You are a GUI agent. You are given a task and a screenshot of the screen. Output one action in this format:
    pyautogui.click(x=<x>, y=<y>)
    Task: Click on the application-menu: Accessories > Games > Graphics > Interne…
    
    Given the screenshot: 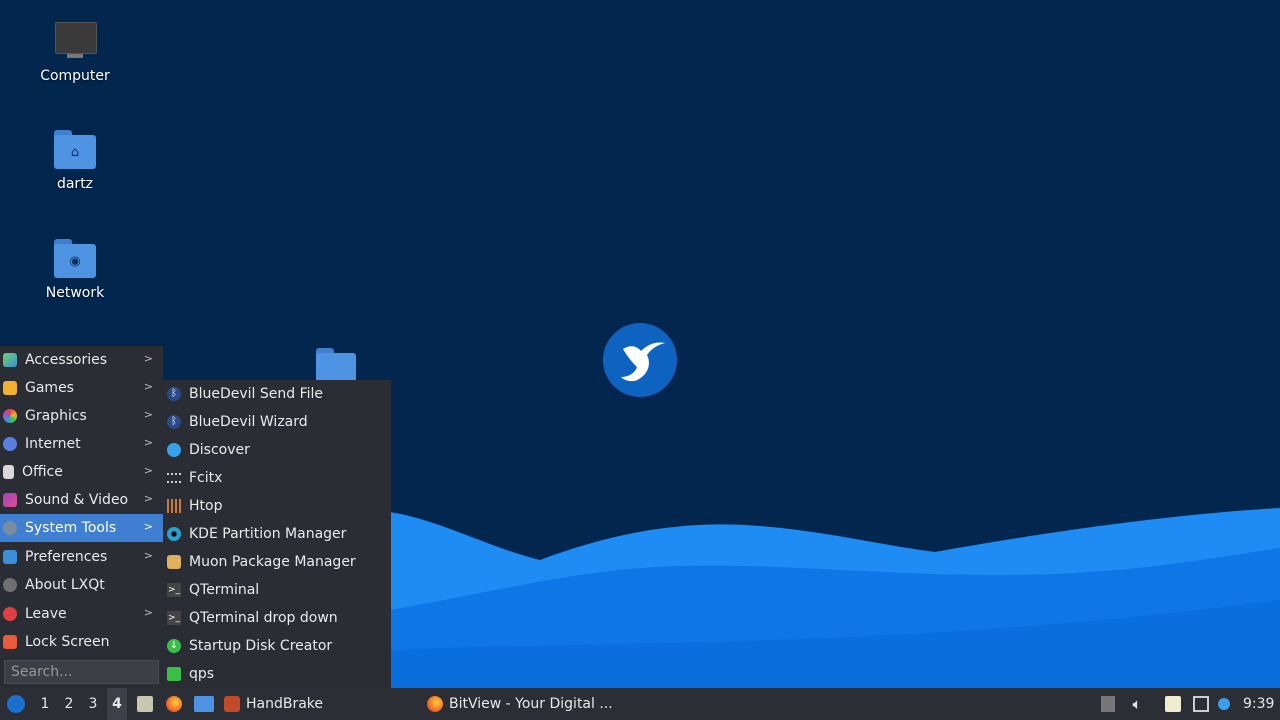 What is the action you would take?
    pyautogui.click(x=81, y=517)
    